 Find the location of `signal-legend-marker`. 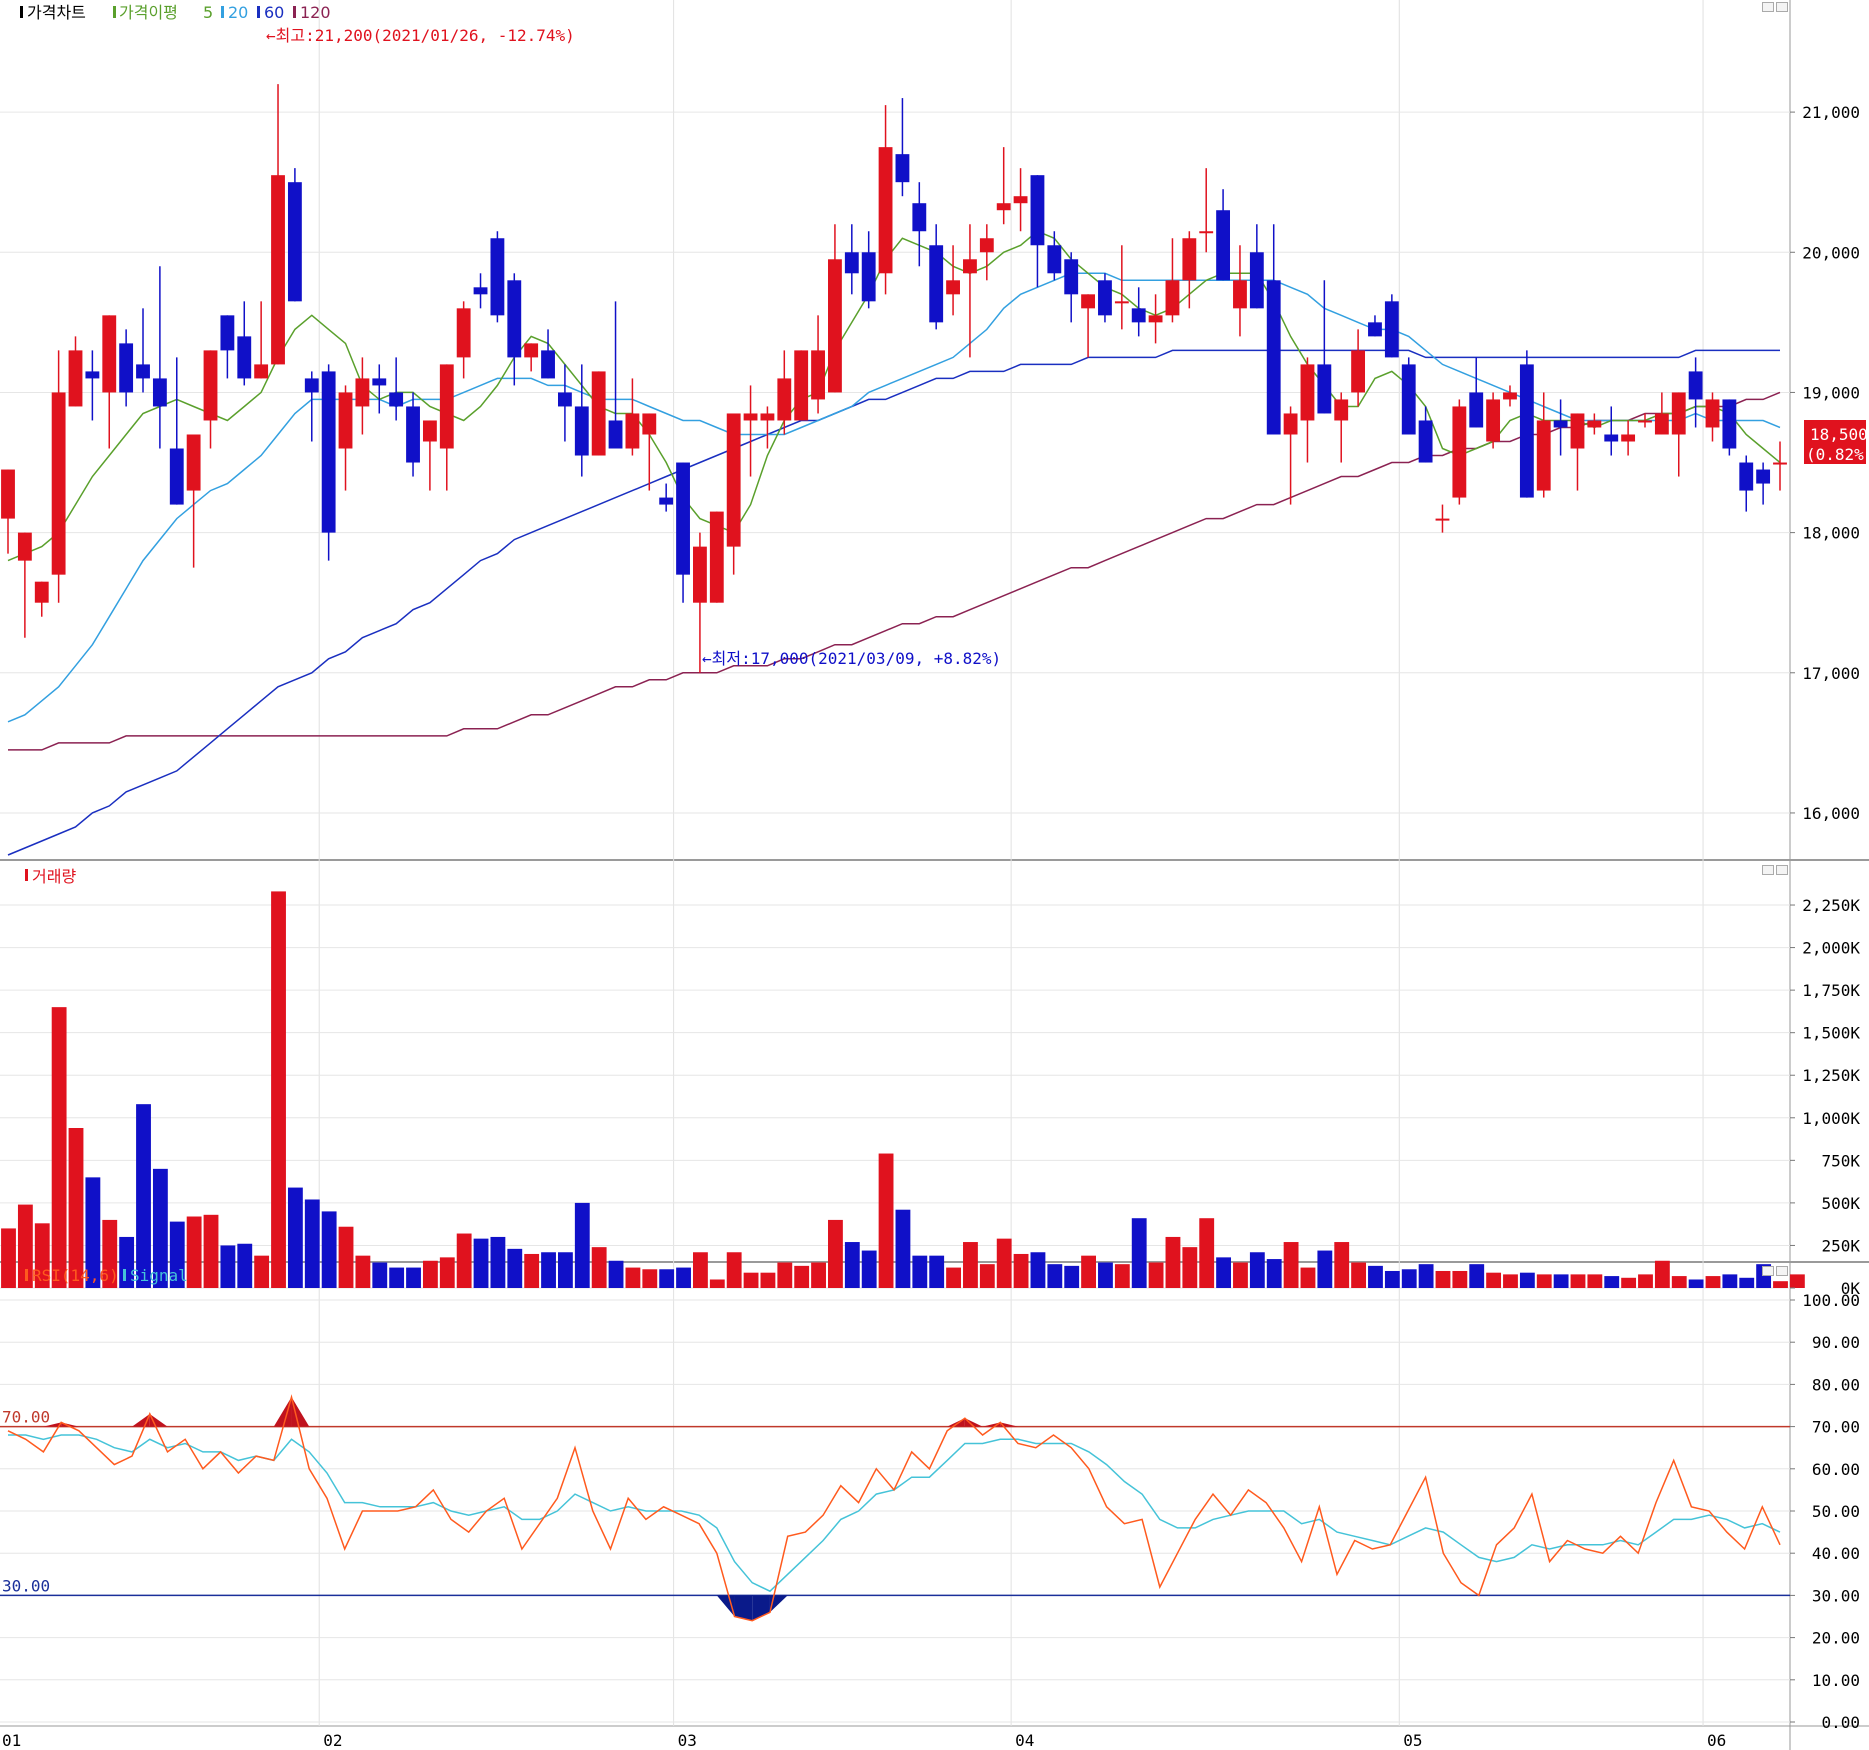

signal-legend-marker is located at coordinates (124, 1275).